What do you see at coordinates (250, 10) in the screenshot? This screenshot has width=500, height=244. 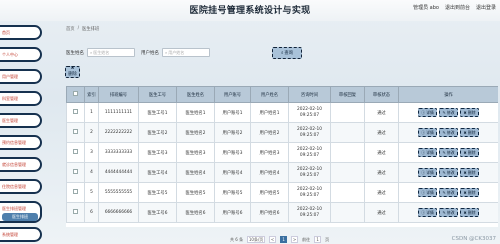 I see `top-header: 医院挂号管理系统设计与实现 管理员 abo 退出到前台 退出登录` at bounding box center [250, 10].